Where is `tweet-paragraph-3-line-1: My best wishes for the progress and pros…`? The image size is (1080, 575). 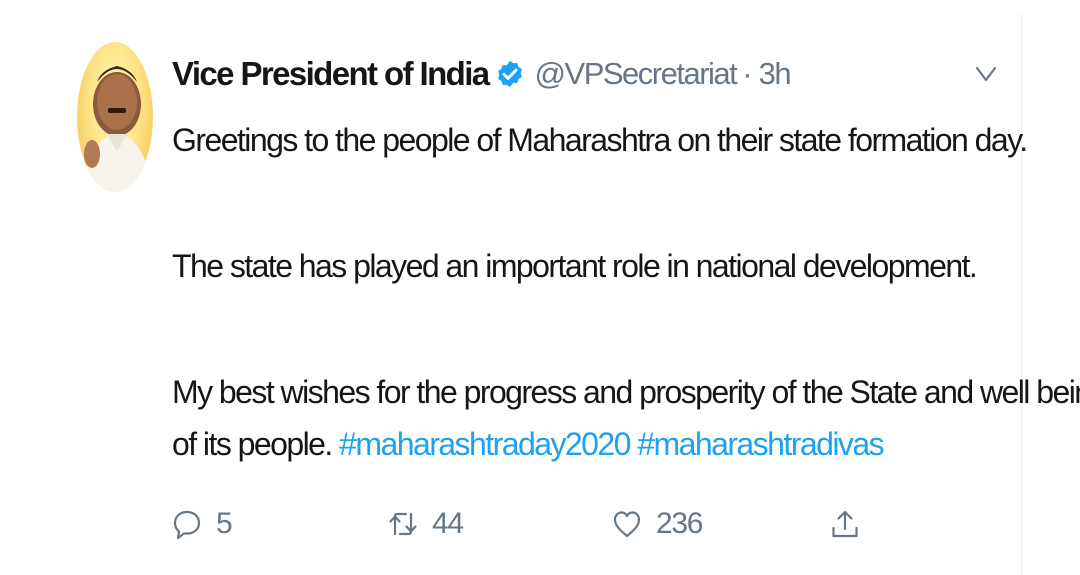
tweet-paragraph-3-line-1: My best wishes for the progress and pros… is located at coordinates (626, 392).